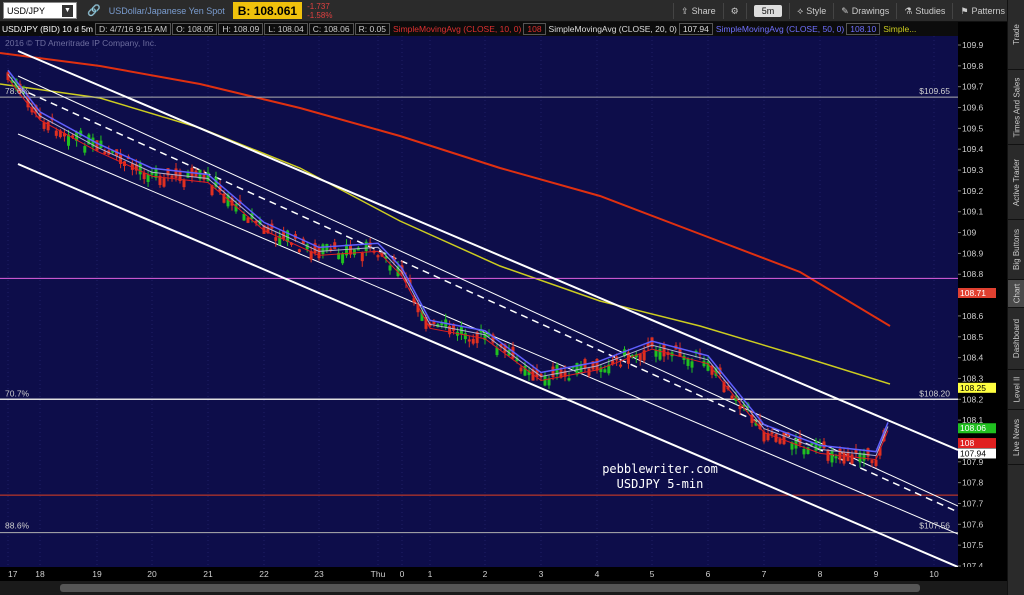  What do you see at coordinates (613, 29) in the screenshot?
I see `sma20-label: SimpleMovingAvg (CLOSE, 20, 0)` at bounding box center [613, 29].